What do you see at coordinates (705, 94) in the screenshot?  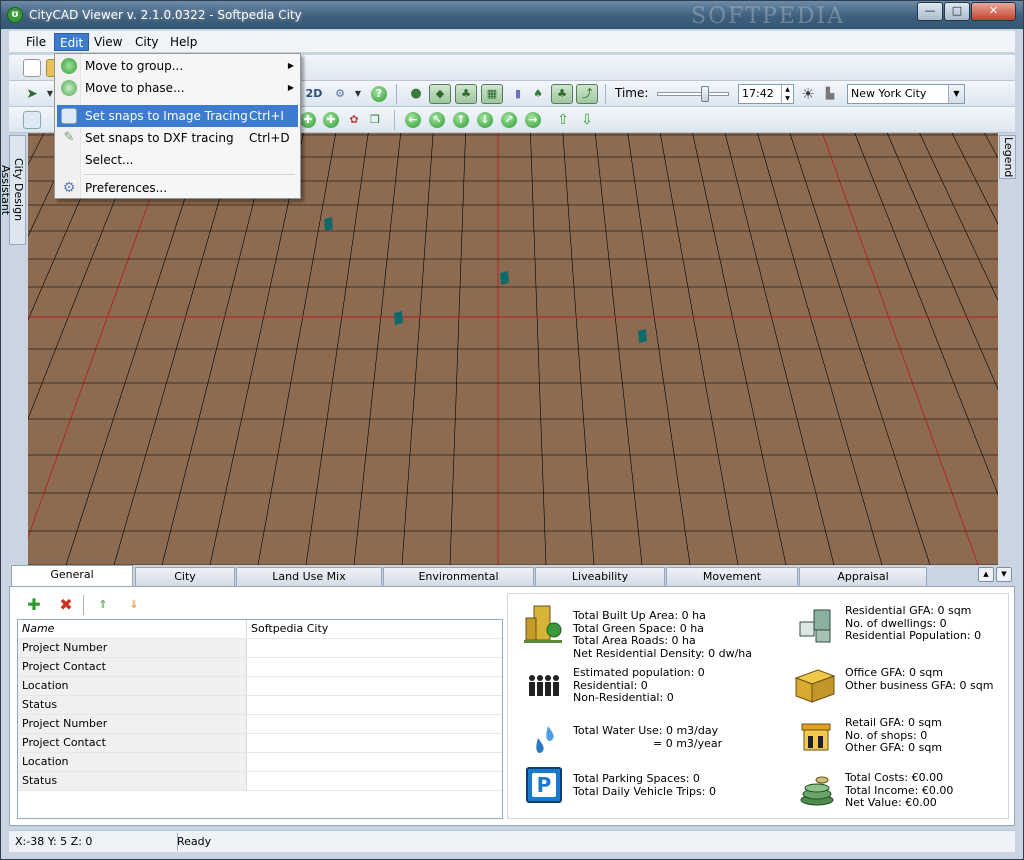 I see `time-slider-thumb` at bounding box center [705, 94].